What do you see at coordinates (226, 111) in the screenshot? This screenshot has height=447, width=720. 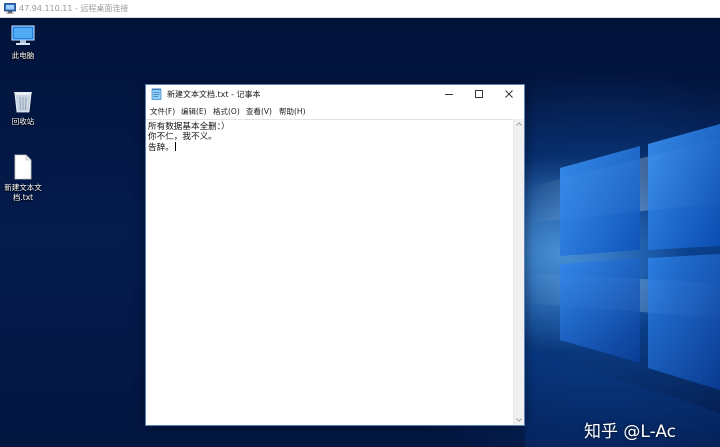 I see `menu-format: 格式(O)` at bounding box center [226, 111].